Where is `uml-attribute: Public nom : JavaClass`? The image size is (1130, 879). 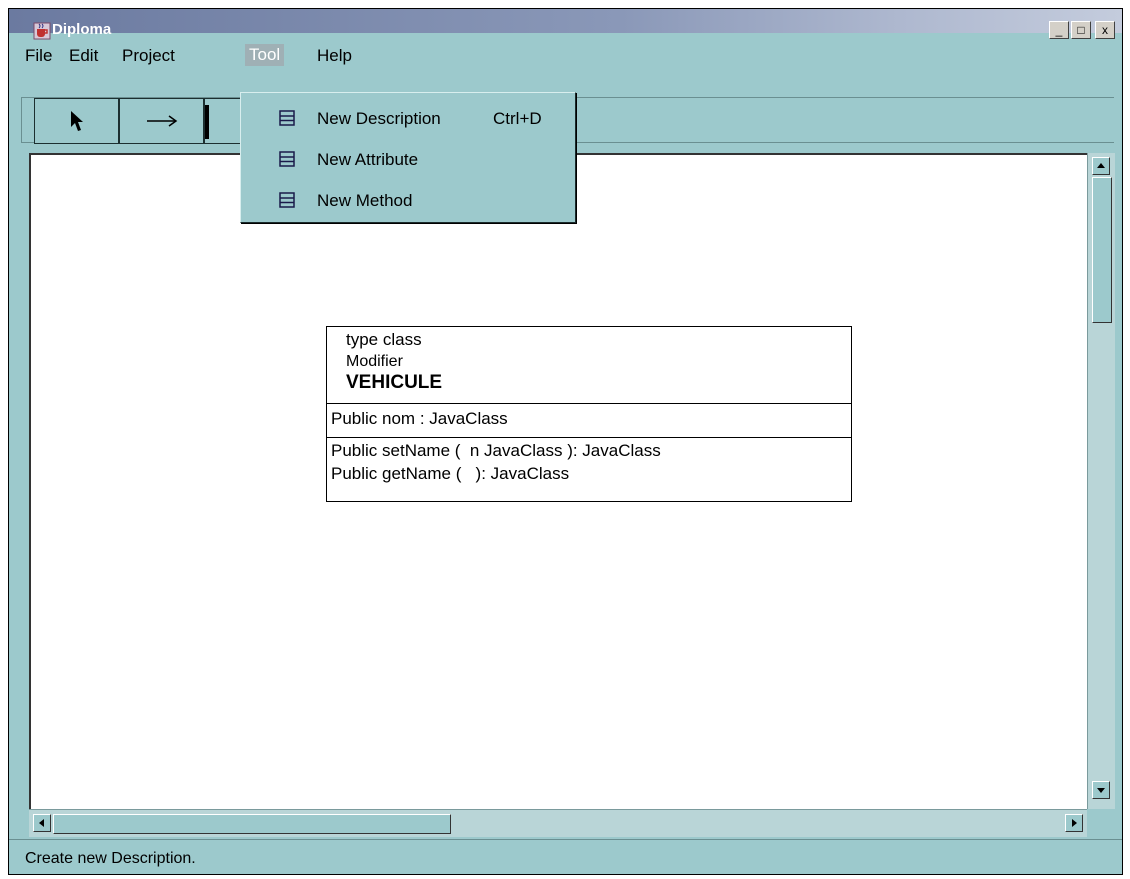
uml-attribute: Public nom : JavaClass is located at coordinates (419, 418).